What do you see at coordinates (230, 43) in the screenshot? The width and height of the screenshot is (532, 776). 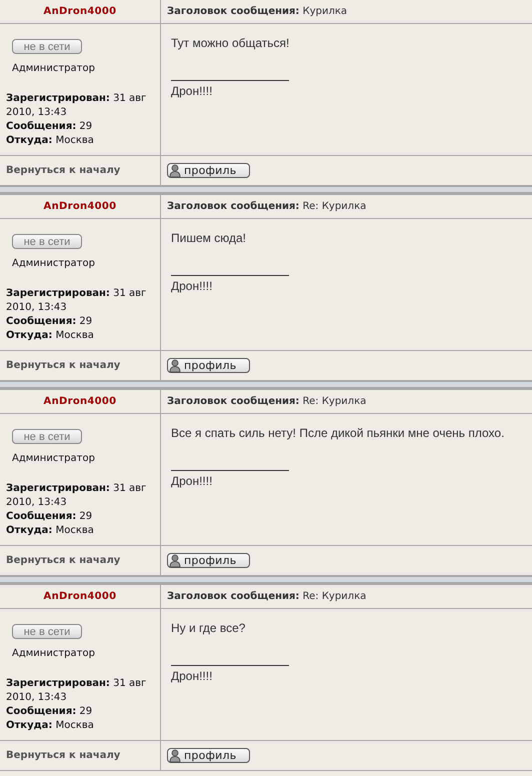 I see `message-text: Тут можно общаться!` at bounding box center [230, 43].